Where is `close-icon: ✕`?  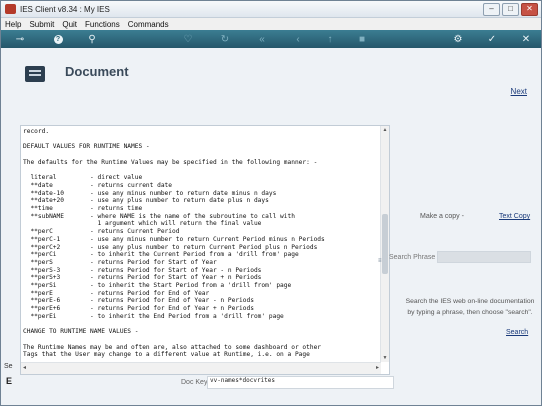
close-icon: ✕ is located at coordinates (526, 39).